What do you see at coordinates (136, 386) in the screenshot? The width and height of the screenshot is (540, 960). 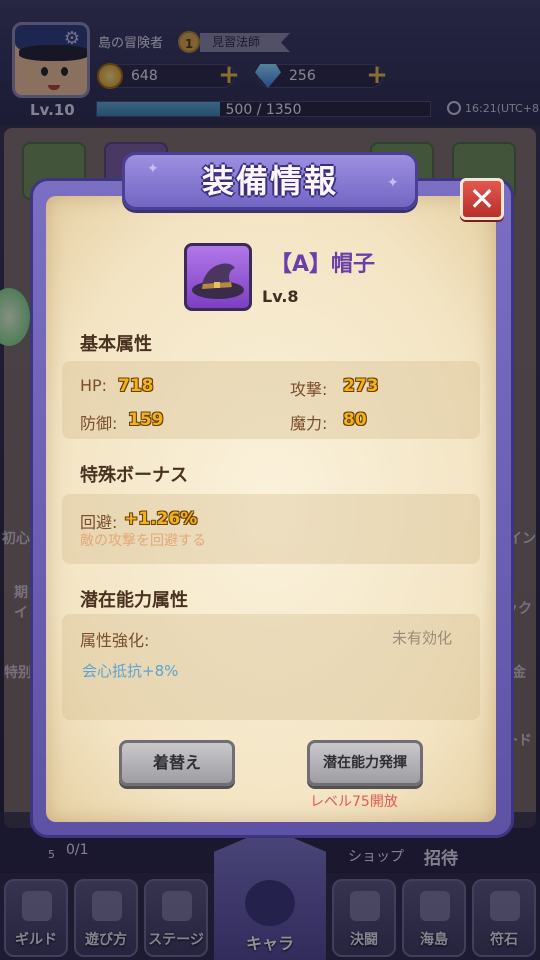 I see `stat-value-hp: 718` at bounding box center [136, 386].